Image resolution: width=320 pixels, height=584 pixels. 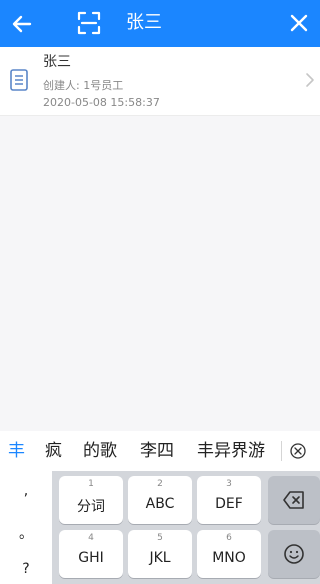 I want to click on ime-candidate-bar: 丰 疯 的歌 李四 丰异界游, so click(x=160, y=451).